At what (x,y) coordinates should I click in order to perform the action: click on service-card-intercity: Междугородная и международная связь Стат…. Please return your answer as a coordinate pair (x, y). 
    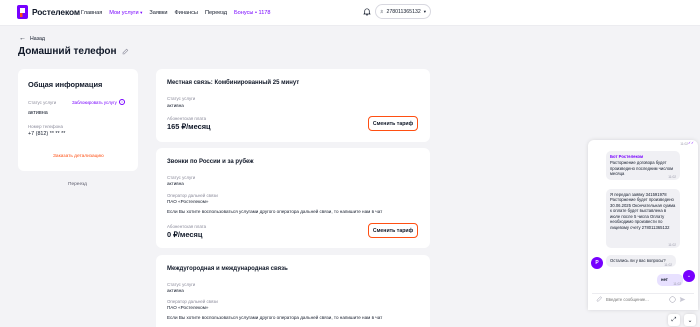
    Looking at the image, I should click on (293, 291).